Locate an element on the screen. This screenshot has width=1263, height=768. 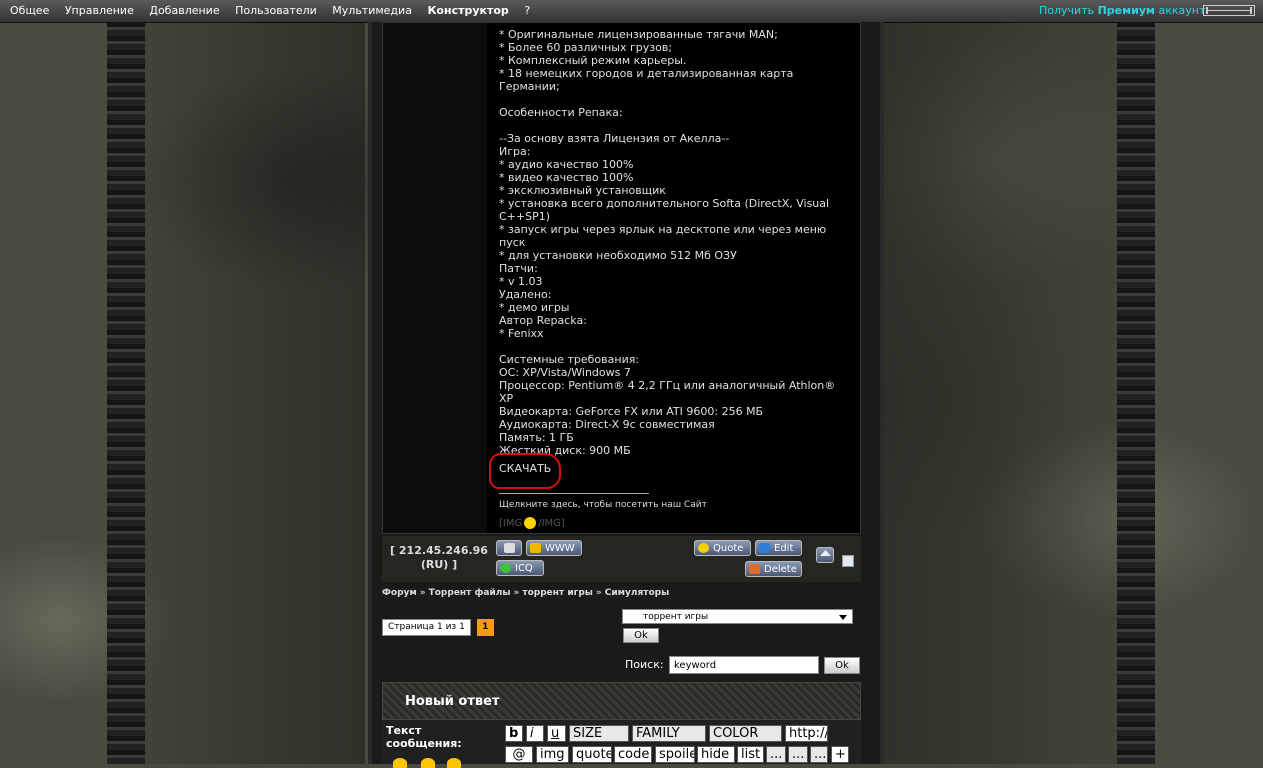
search-ok-button: Ok is located at coordinates (842, 665).